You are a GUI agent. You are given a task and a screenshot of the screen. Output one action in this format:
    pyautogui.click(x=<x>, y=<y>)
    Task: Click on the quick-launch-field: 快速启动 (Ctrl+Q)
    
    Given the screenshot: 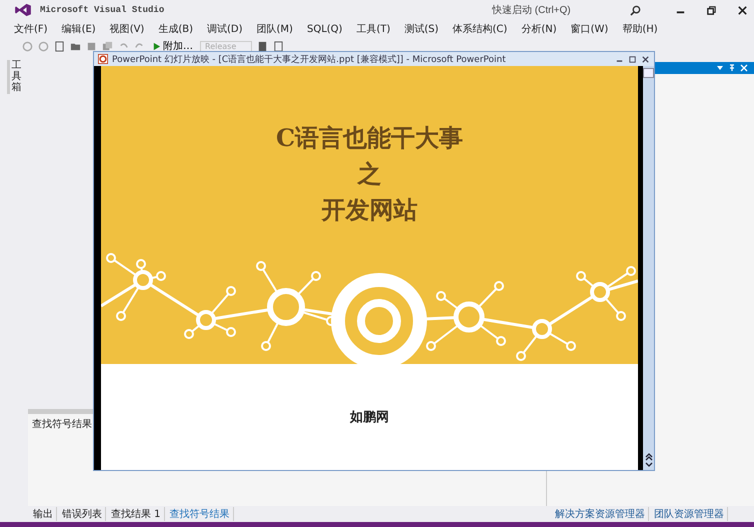 What is the action you would take?
    pyautogui.click(x=557, y=10)
    